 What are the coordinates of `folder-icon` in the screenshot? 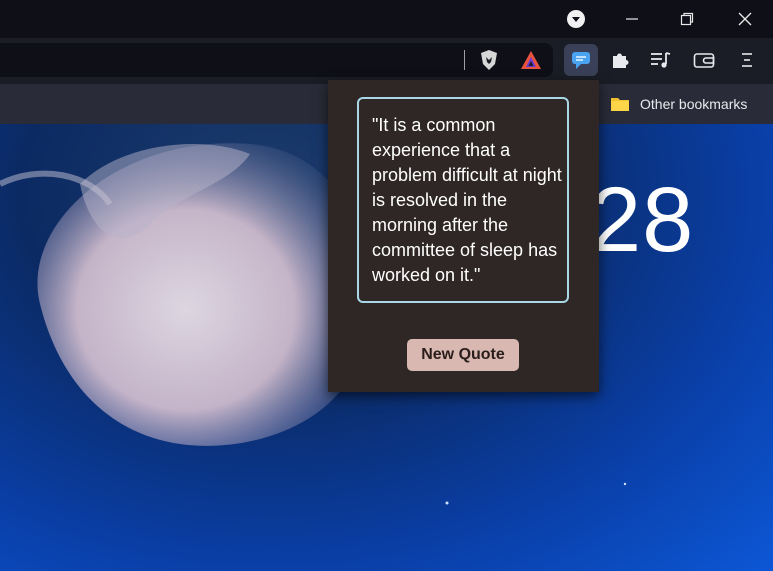 It's located at (620, 104).